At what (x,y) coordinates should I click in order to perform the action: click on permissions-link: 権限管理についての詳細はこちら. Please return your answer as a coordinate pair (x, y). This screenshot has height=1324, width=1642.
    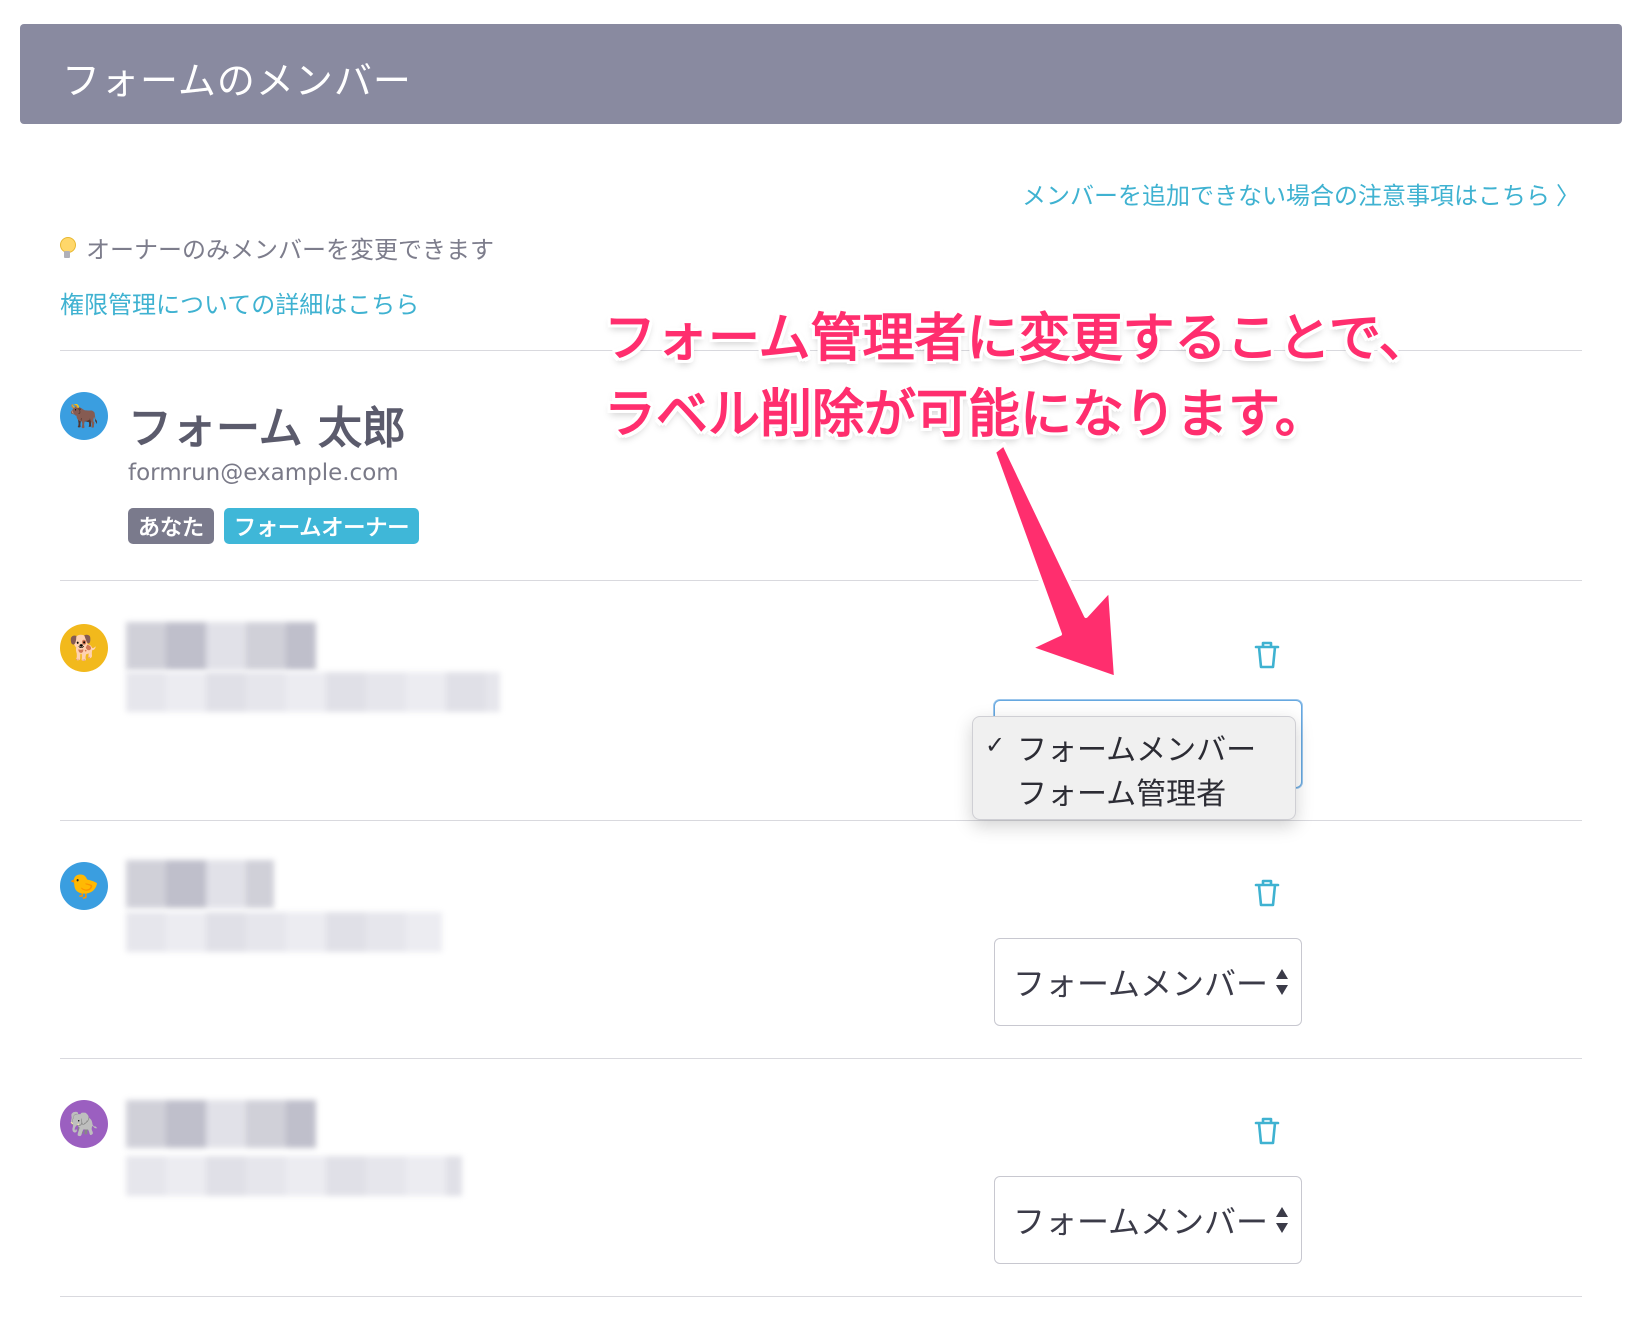
    Looking at the image, I should click on (239, 302).